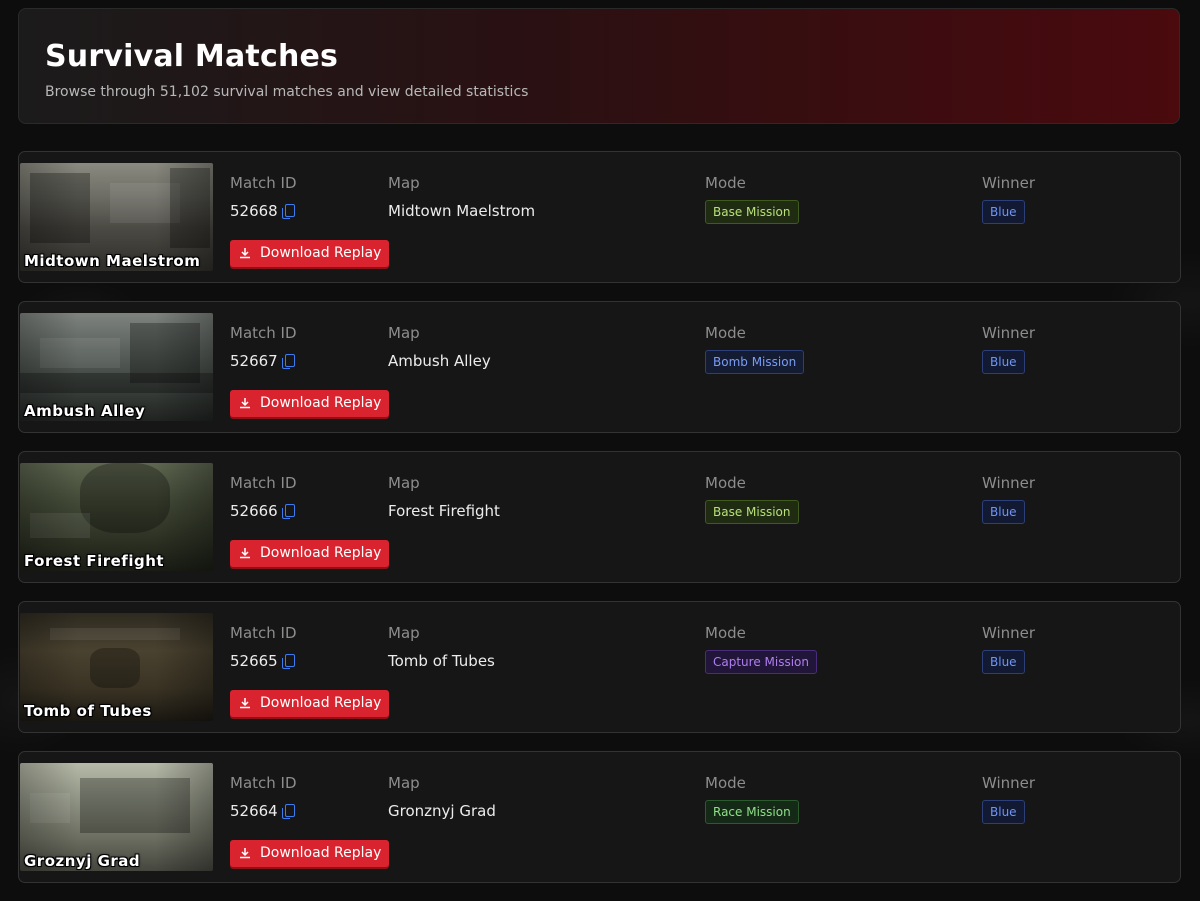 The width and height of the screenshot is (1200, 901). Describe the element at coordinates (192, 56) in the screenshot. I see `page-title: Survival Matches` at that location.